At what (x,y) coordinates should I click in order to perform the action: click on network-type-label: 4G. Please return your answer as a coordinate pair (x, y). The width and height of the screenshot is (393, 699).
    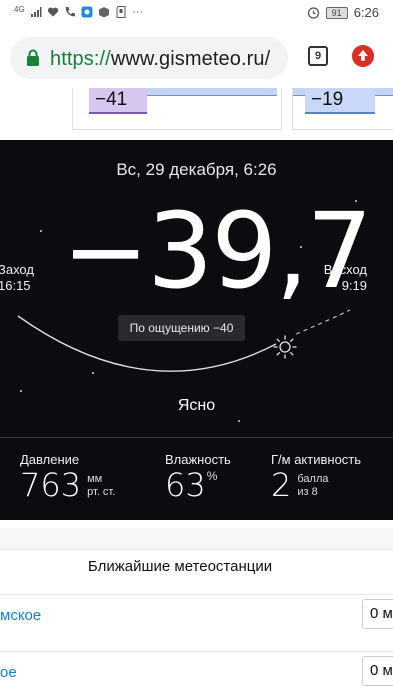
    Looking at the image, I should click on (19, 9).